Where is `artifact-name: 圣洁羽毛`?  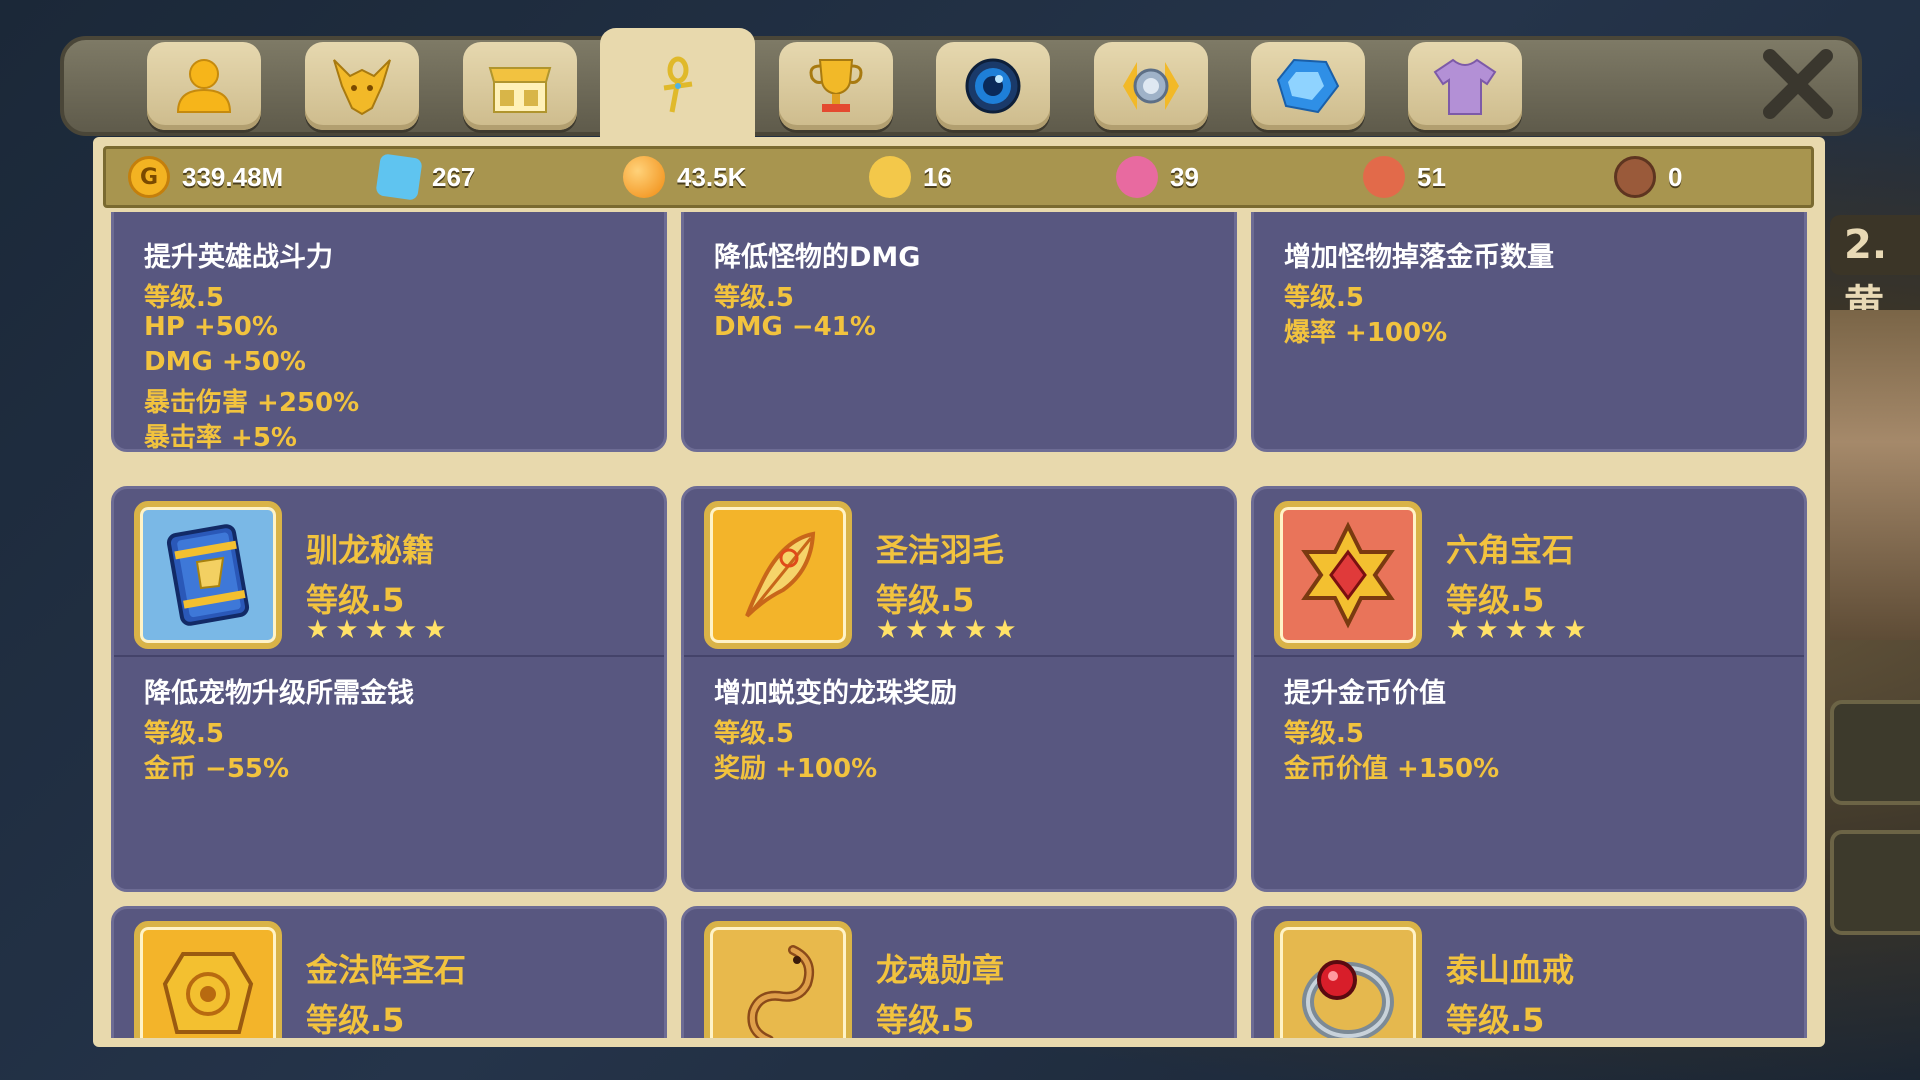 artifact-name: 圣洁羽毛 is located at coordinates (940, 550).